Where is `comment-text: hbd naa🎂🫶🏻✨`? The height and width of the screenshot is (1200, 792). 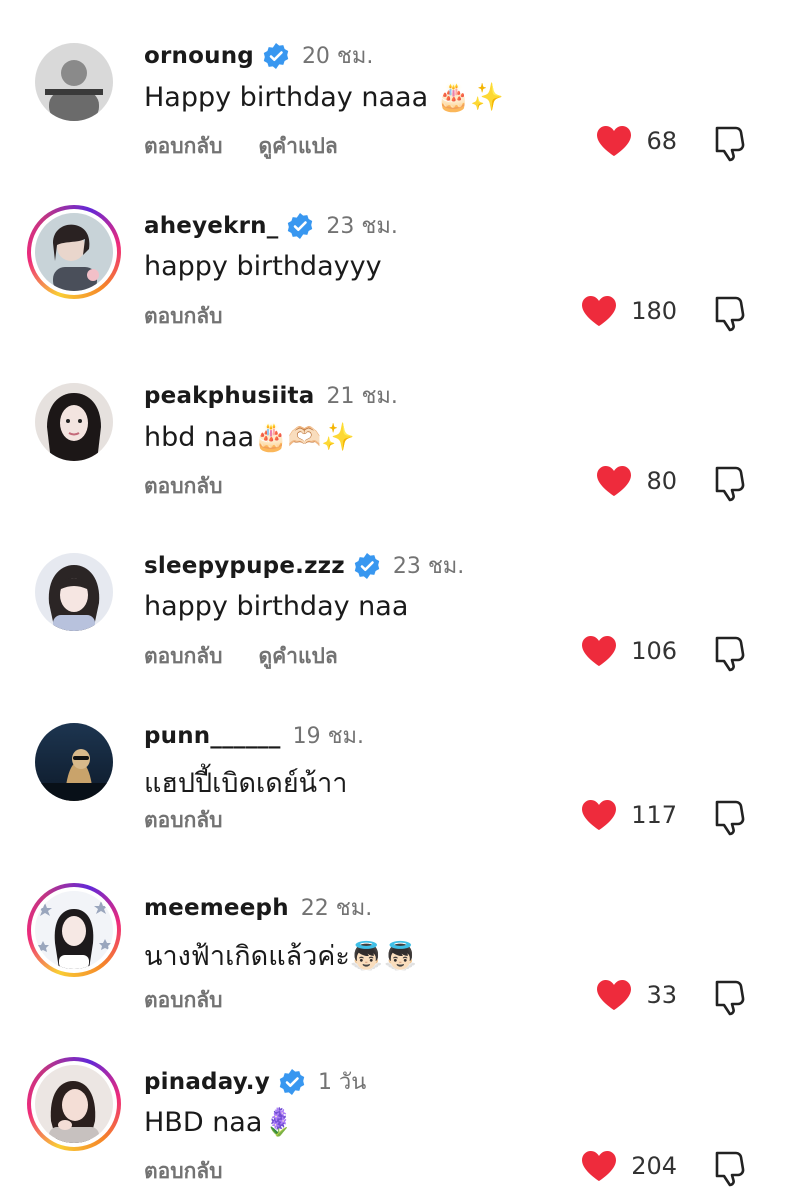 comment-text: hbd naa🎂🫶🏻✨ is located at coordinates (250, 437).